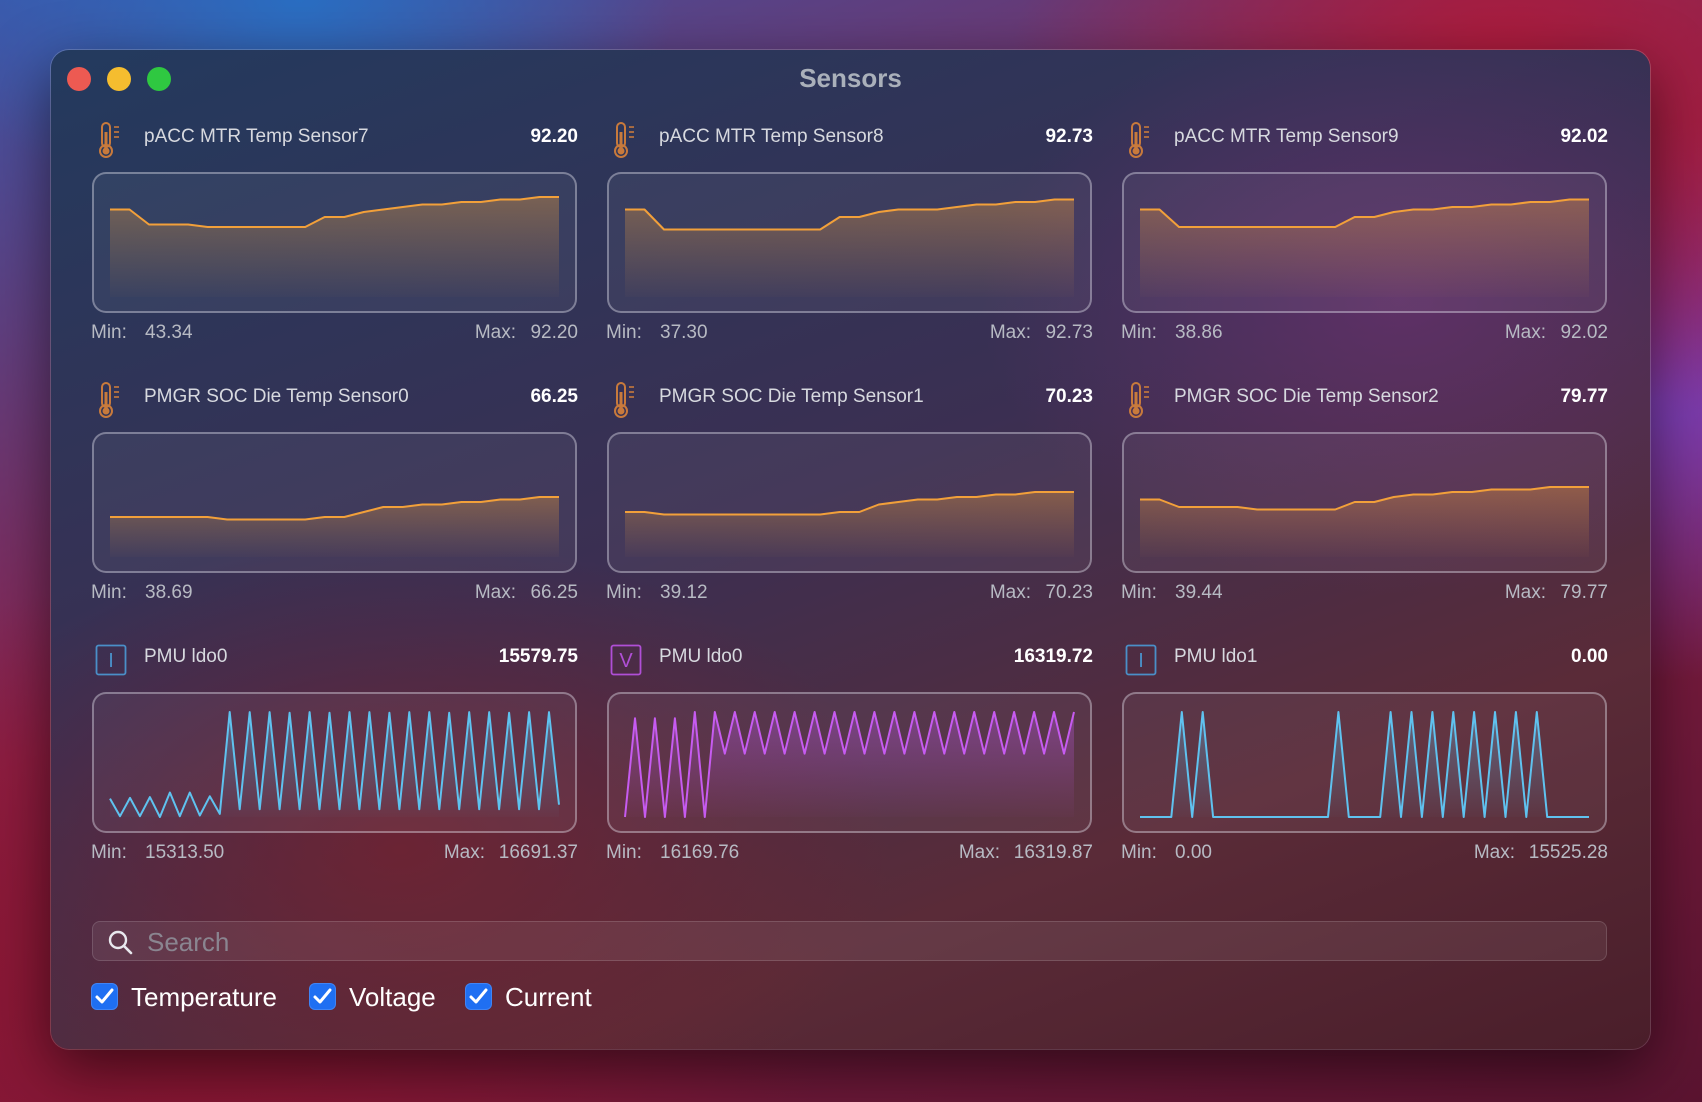 This screenshot has height=1102, width=1702. I want to click on sensor-header: I PMU ldo0 15579.75, so click(334, 663).